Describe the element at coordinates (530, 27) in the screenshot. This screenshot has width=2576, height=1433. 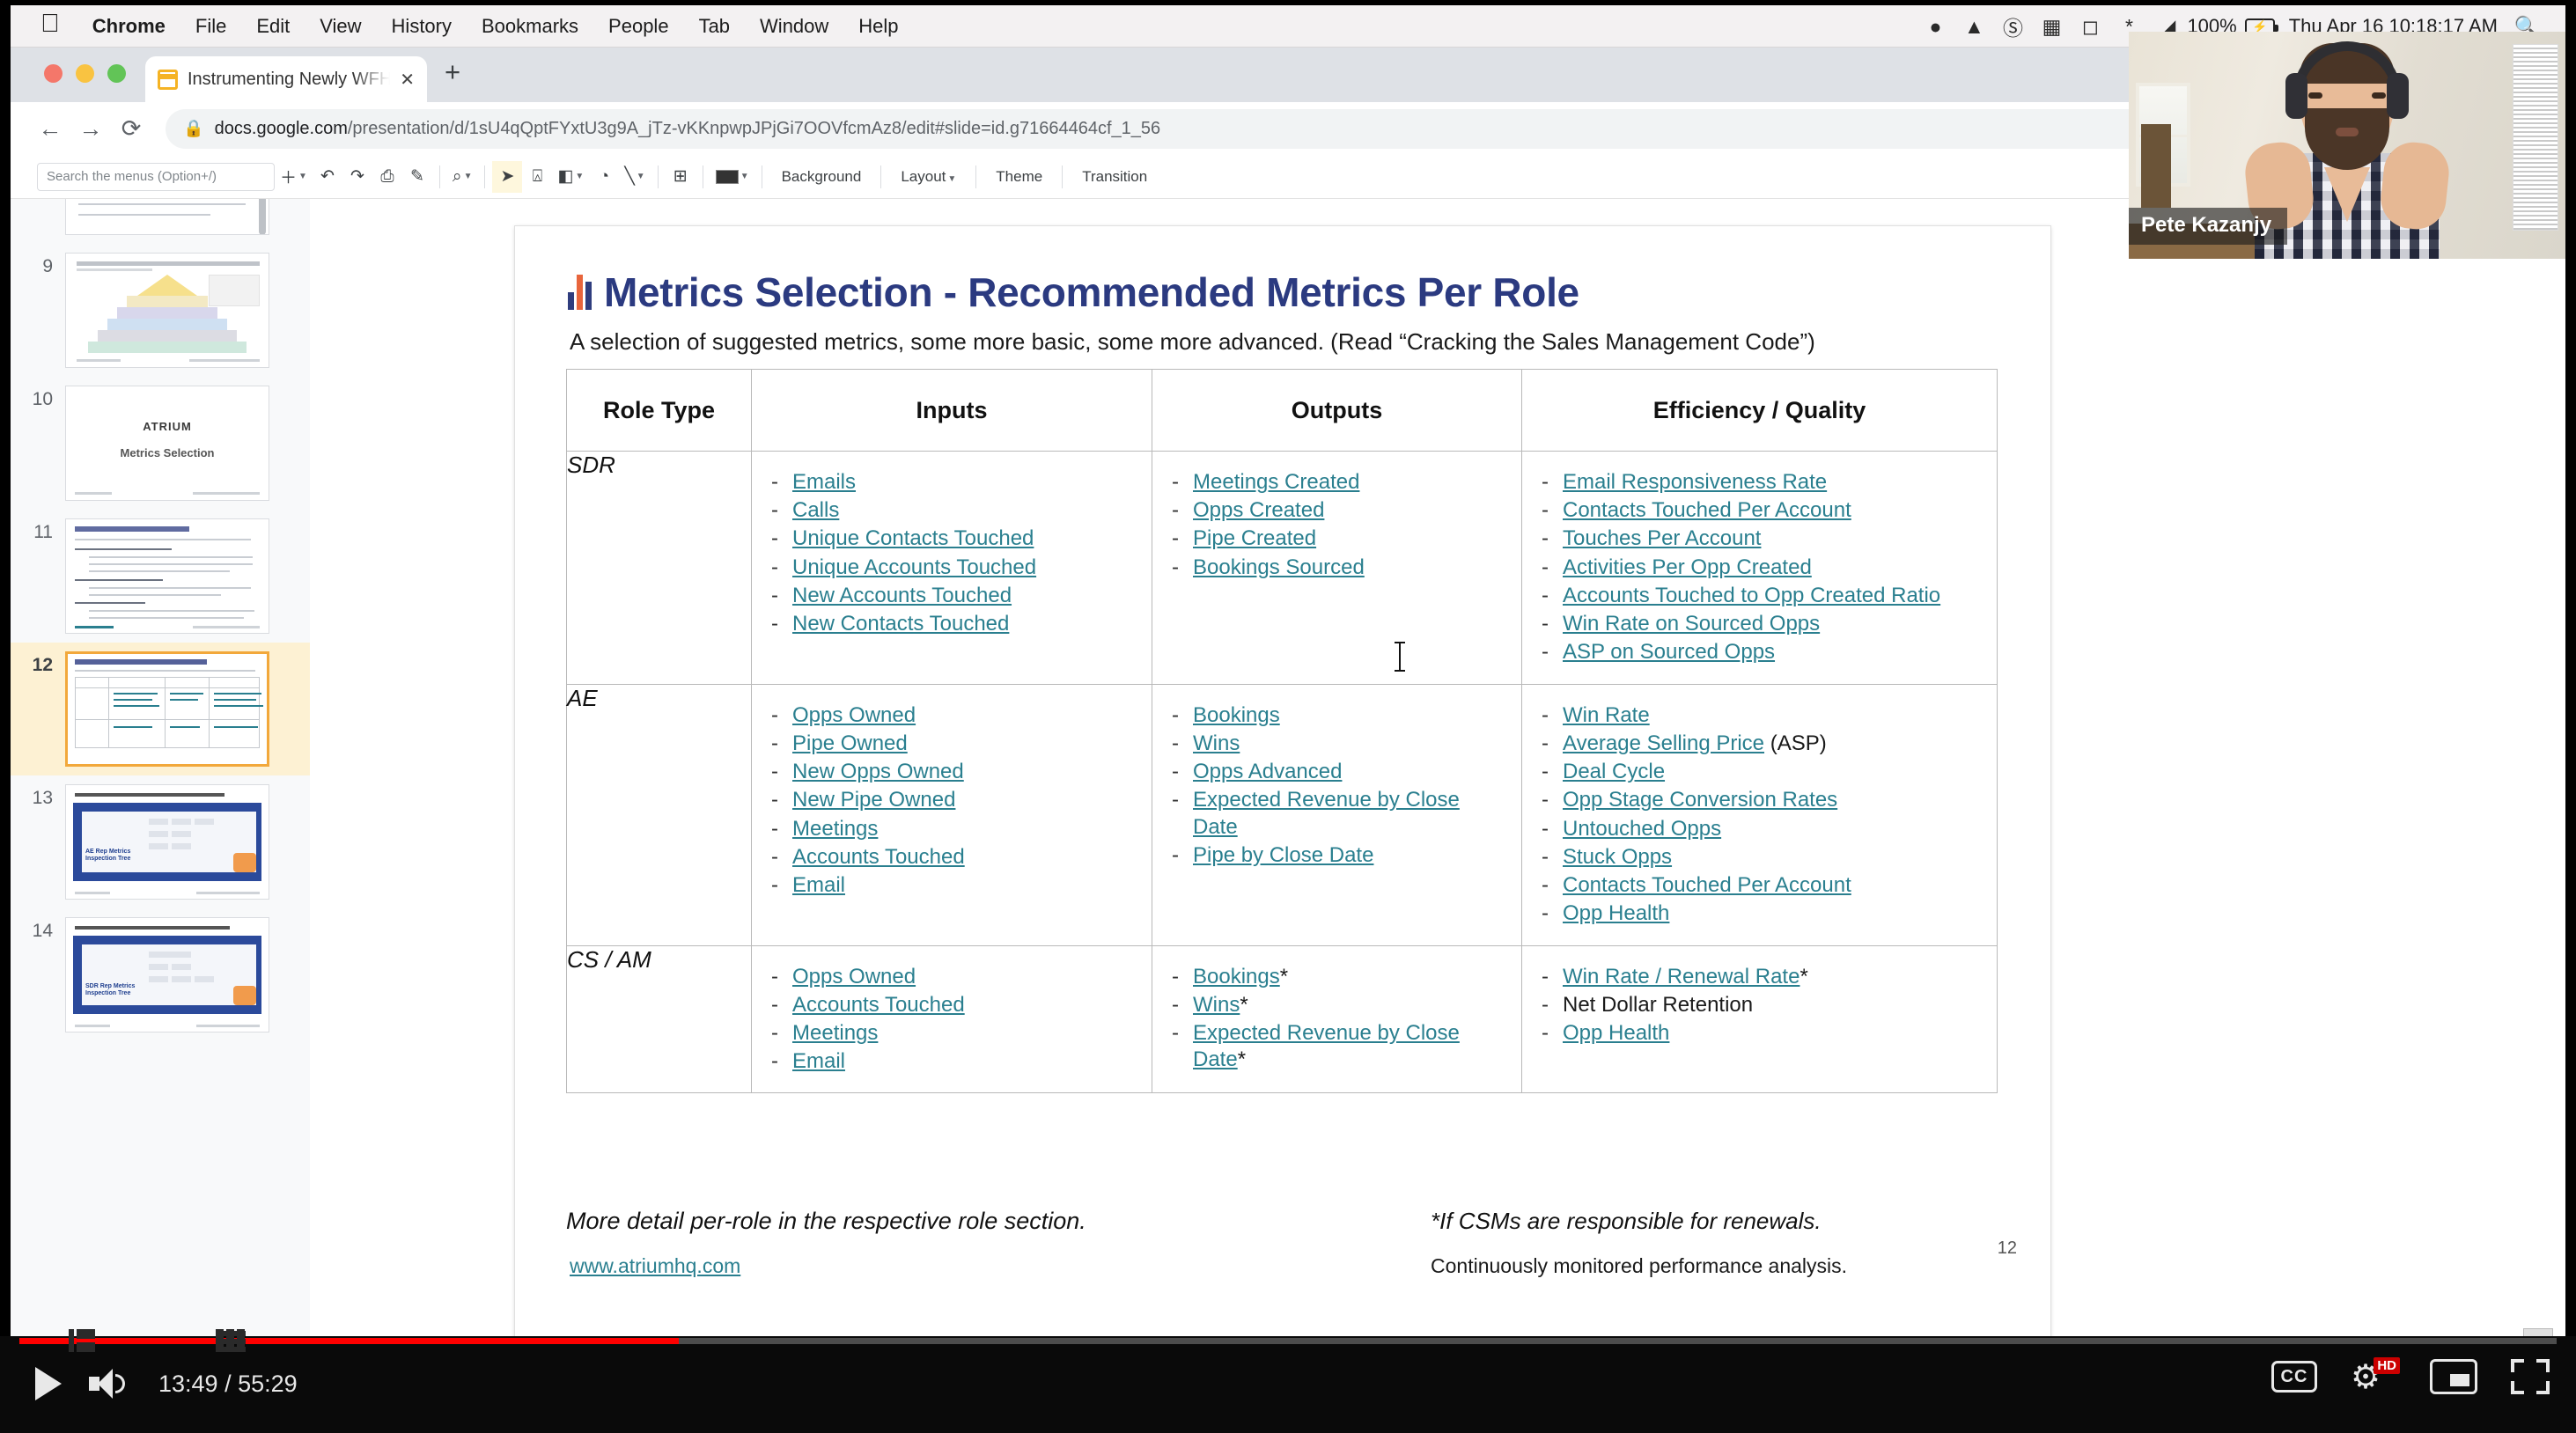
I see `menu-bookmarks: Bookmarks` at that location.